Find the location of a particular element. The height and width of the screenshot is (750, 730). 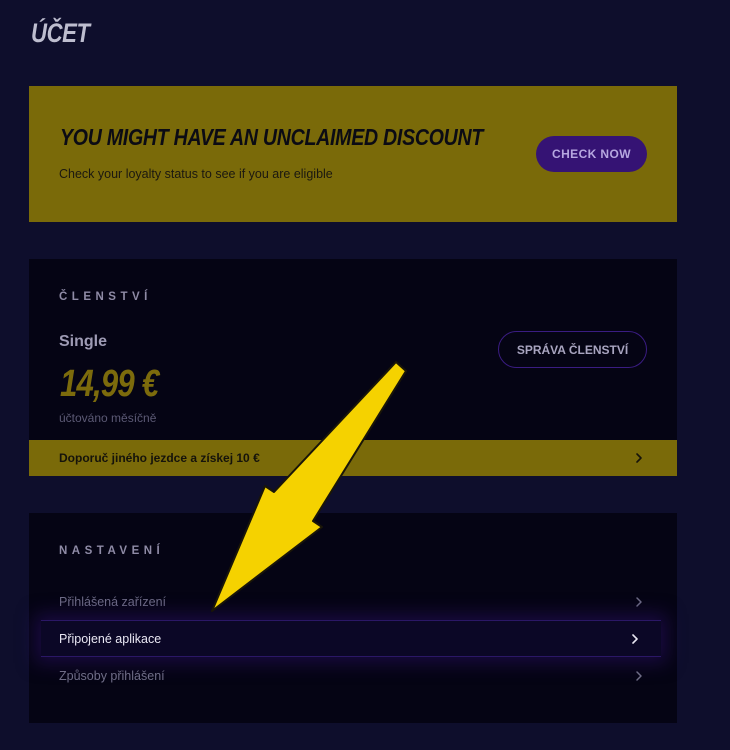

page-title: ÚČET is located at coordinates (60, 33).